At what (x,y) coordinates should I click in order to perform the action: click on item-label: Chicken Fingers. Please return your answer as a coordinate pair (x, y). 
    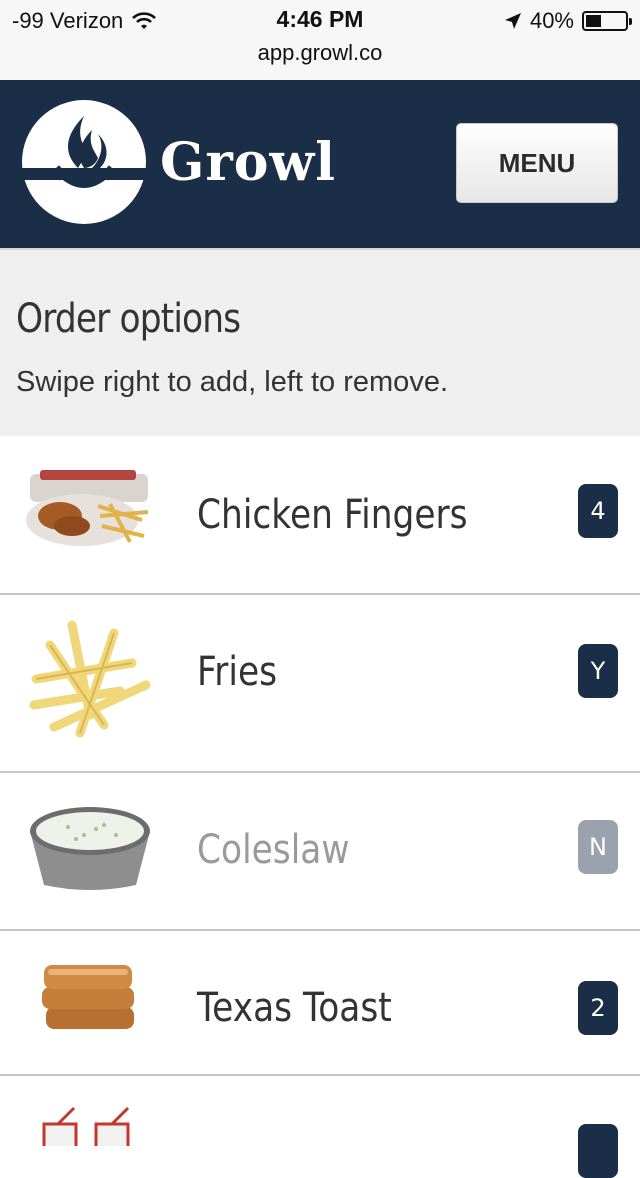
    Looking at the image, I should click on (332, 515).